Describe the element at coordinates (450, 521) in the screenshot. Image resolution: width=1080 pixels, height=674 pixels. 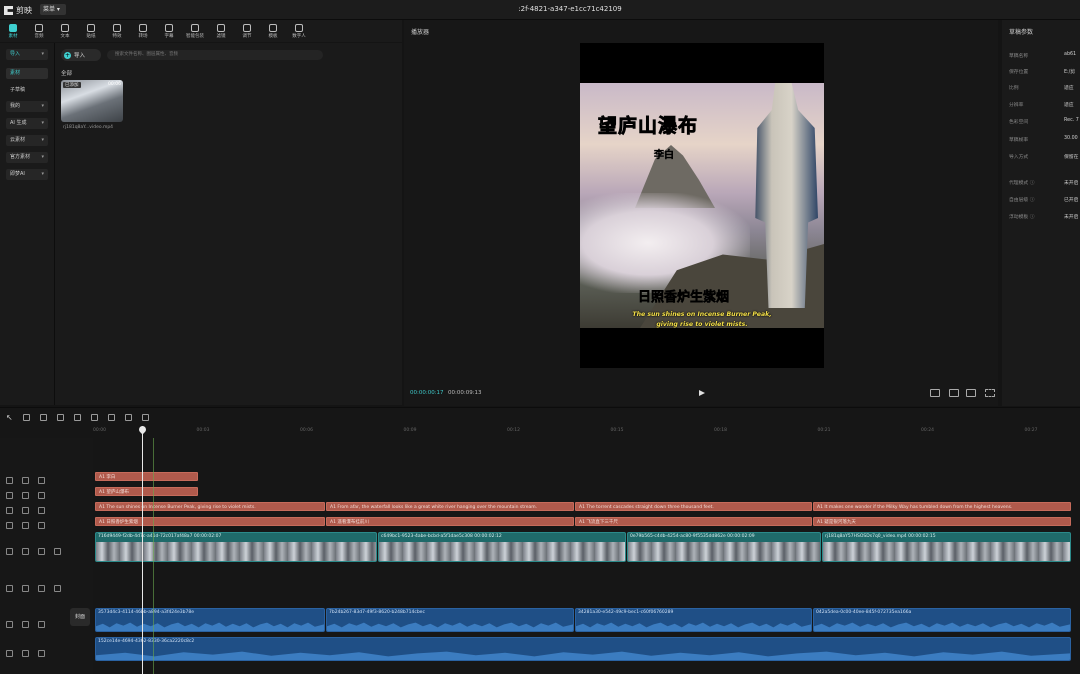
I see `text-clip: A1 遥看瀑布挂前川` at that location.